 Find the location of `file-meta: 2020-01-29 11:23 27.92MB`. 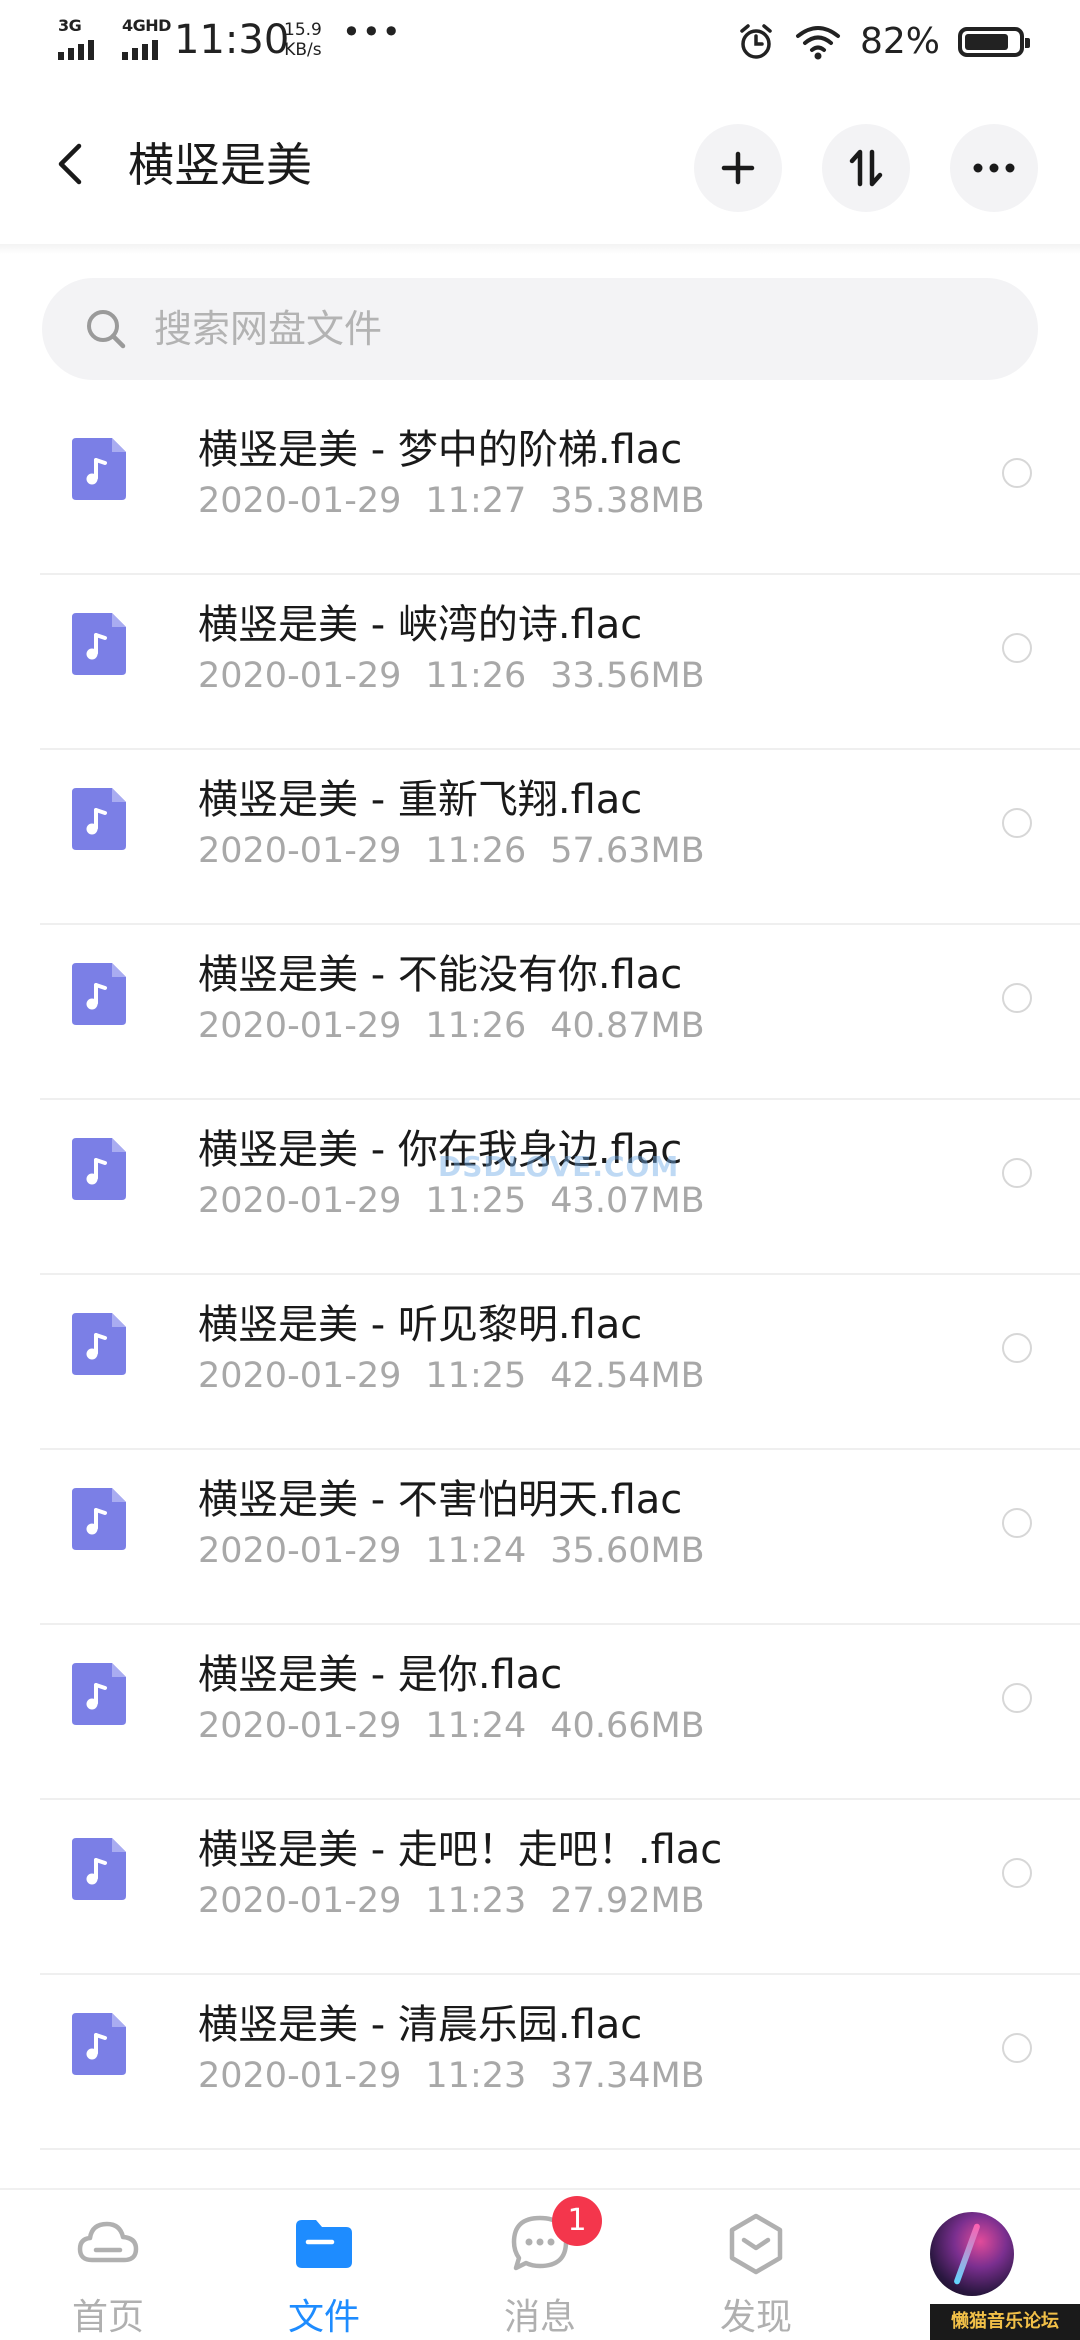

file-meta: 2020-01-29 11:23 27.92MB is located at coordinates (451, 1901).